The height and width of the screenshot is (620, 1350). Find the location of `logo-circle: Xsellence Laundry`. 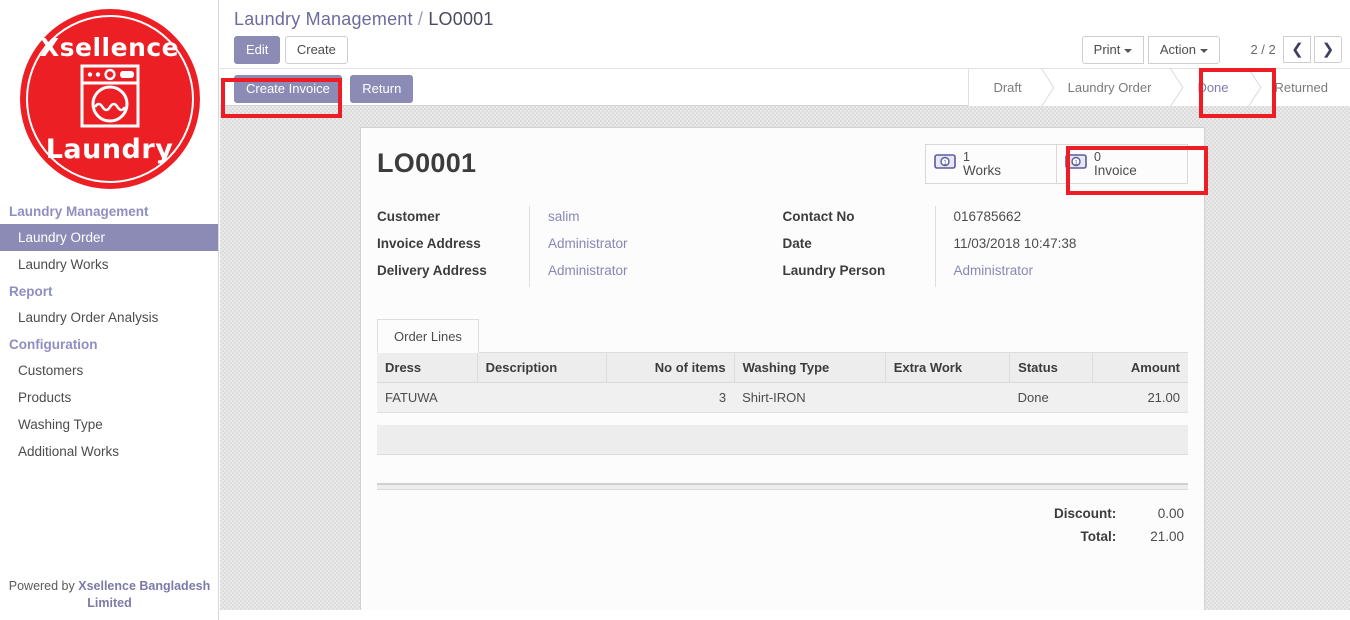

logo-circle: Xsellence Laundry is located at coordinates (109, 99).